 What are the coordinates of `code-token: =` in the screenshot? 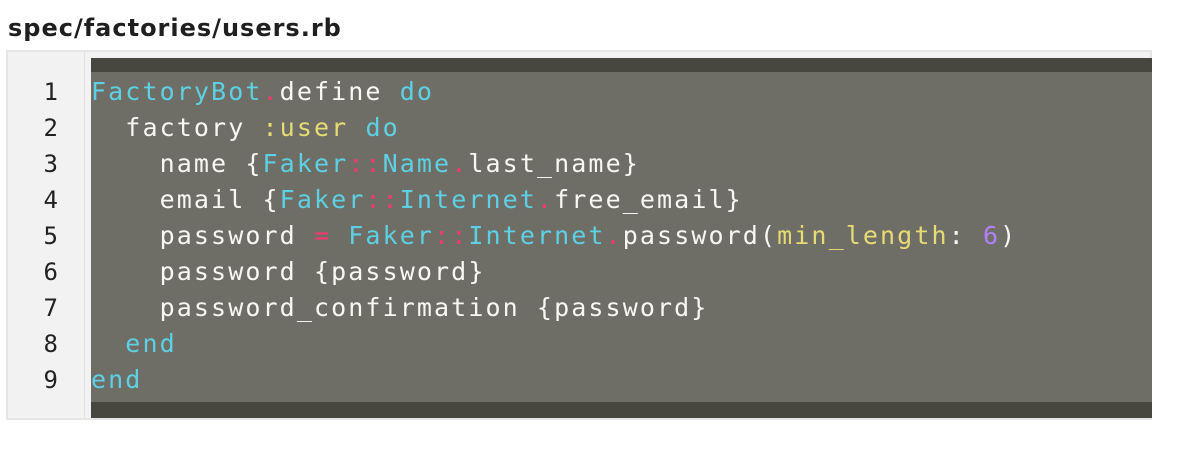 It's located at (322, 235).